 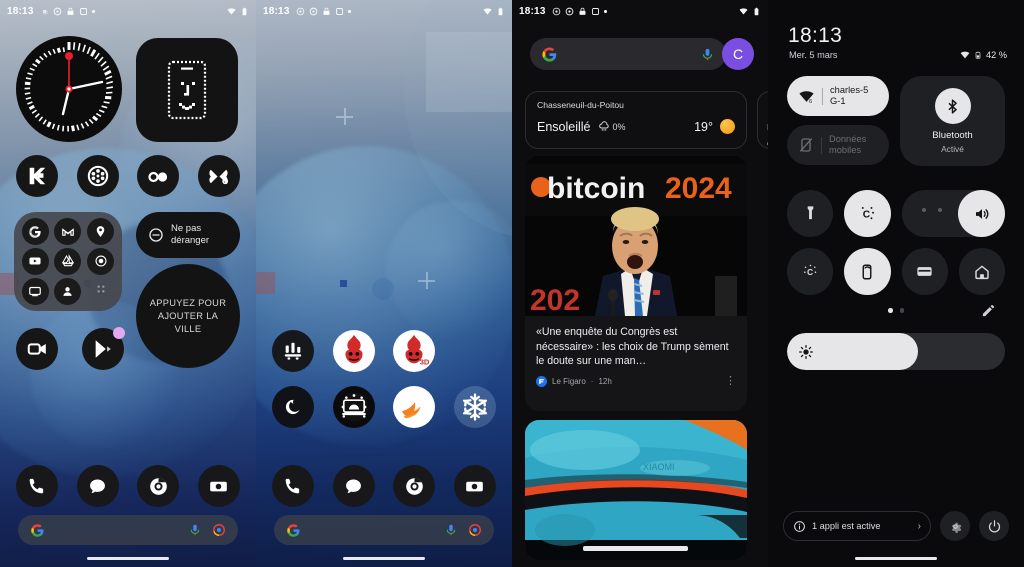 What do you see at coordinates (35, 232) in the screenshot?
I see `folder-icon-google` at bounding box center [35, 232].